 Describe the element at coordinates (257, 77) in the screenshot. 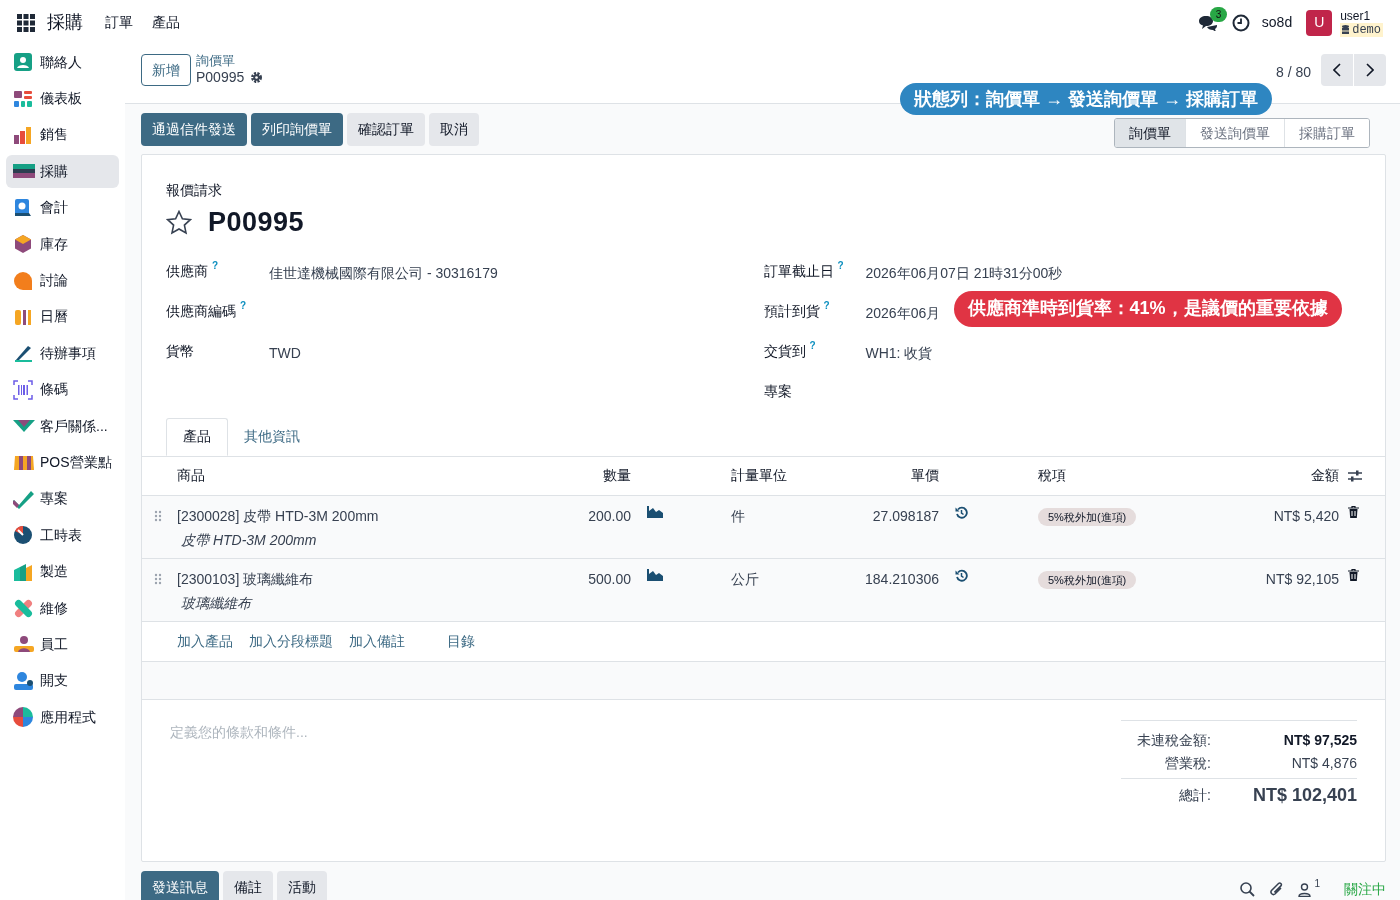

I see `settings-icon` at that location.